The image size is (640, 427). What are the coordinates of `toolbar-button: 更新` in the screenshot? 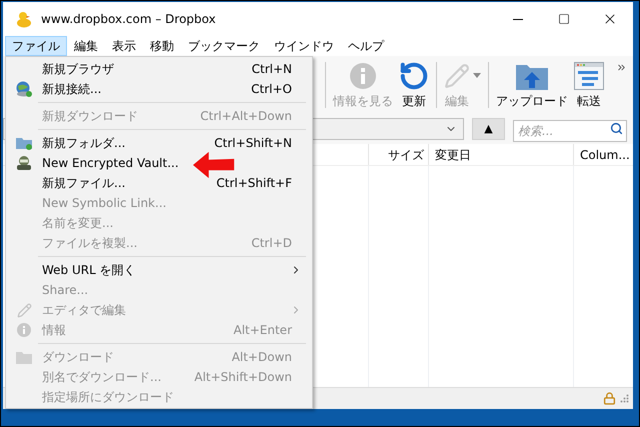 It's located at (414, 85).